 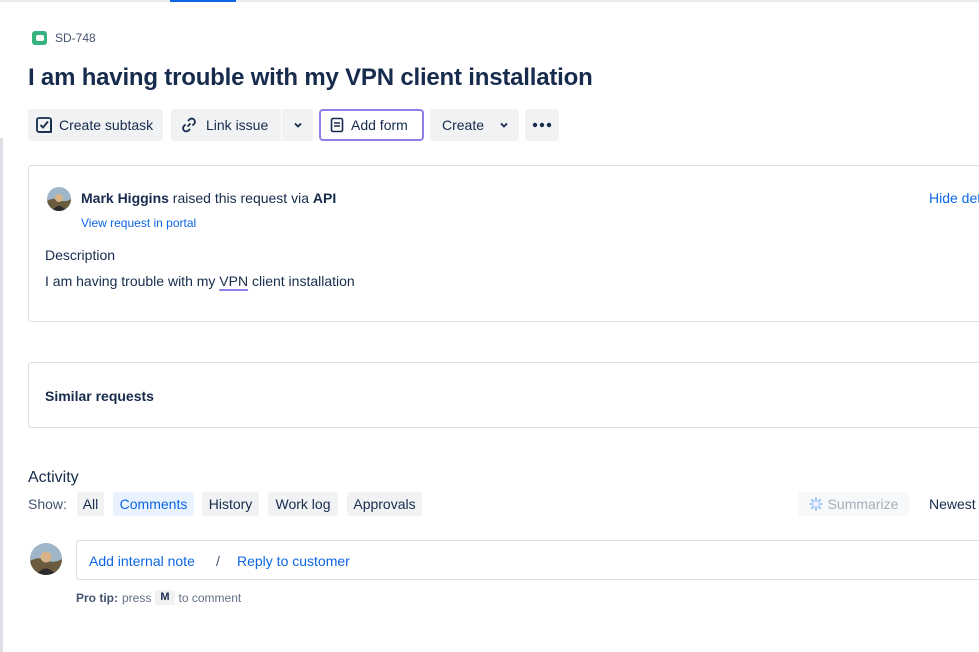 I want to click on avatar, so click(x=59, y=199).